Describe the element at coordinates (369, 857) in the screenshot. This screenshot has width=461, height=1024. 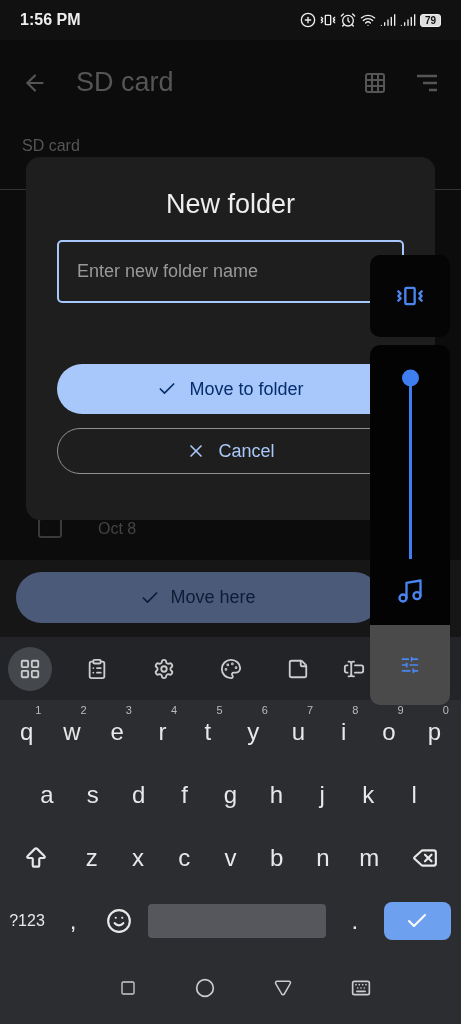
I see `key: m` at that location.